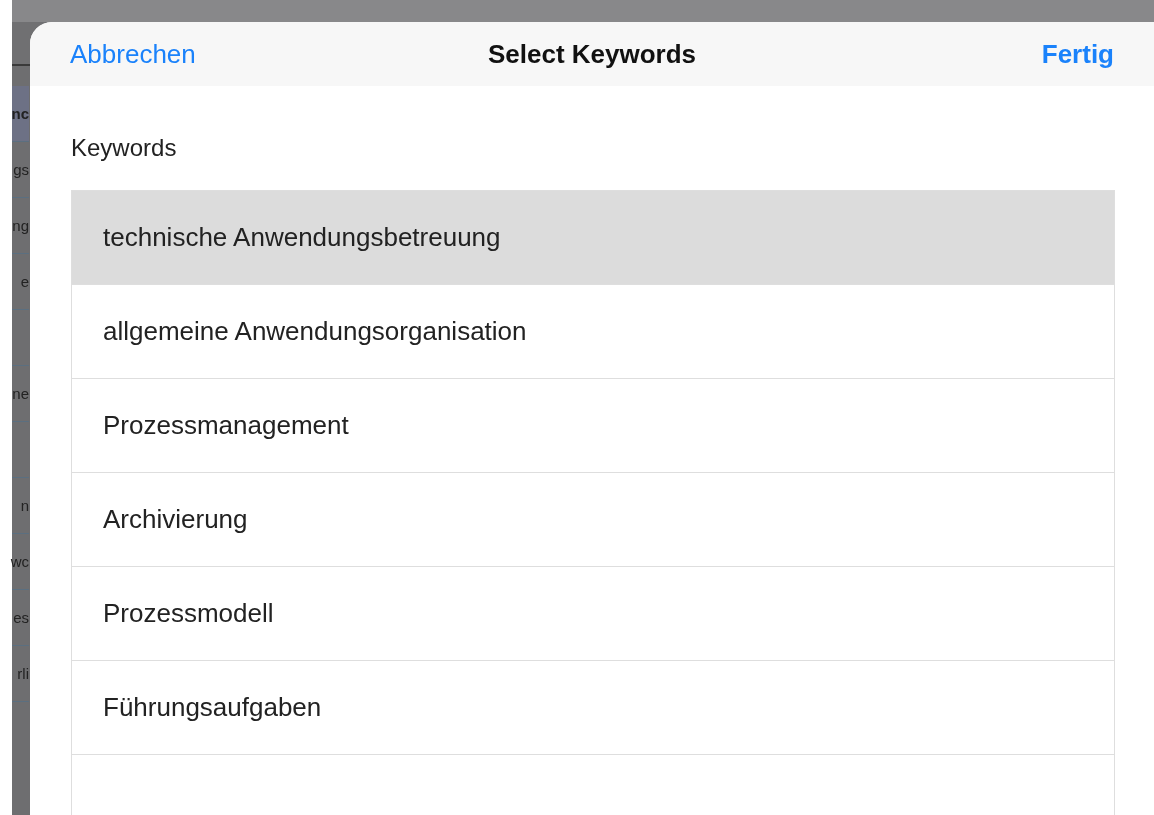 This screenshot has width=1154, height=815. I want to click on background-row-text: ng, so click(20, 225).